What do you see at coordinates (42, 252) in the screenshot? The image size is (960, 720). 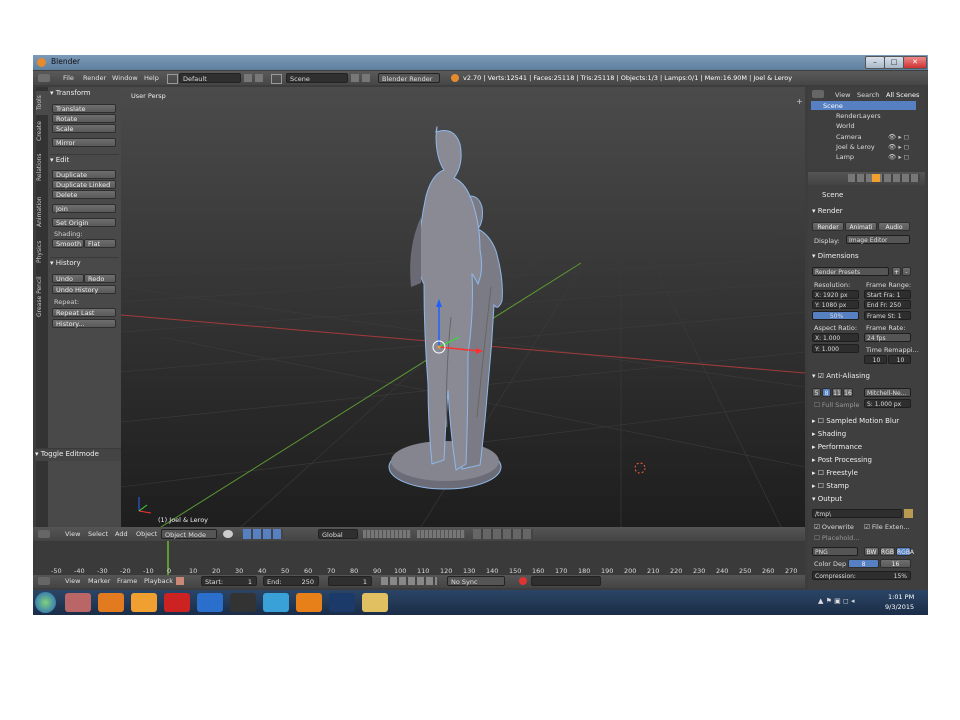 I see `tab-physics: Physics` at bounding box center [42, 252].